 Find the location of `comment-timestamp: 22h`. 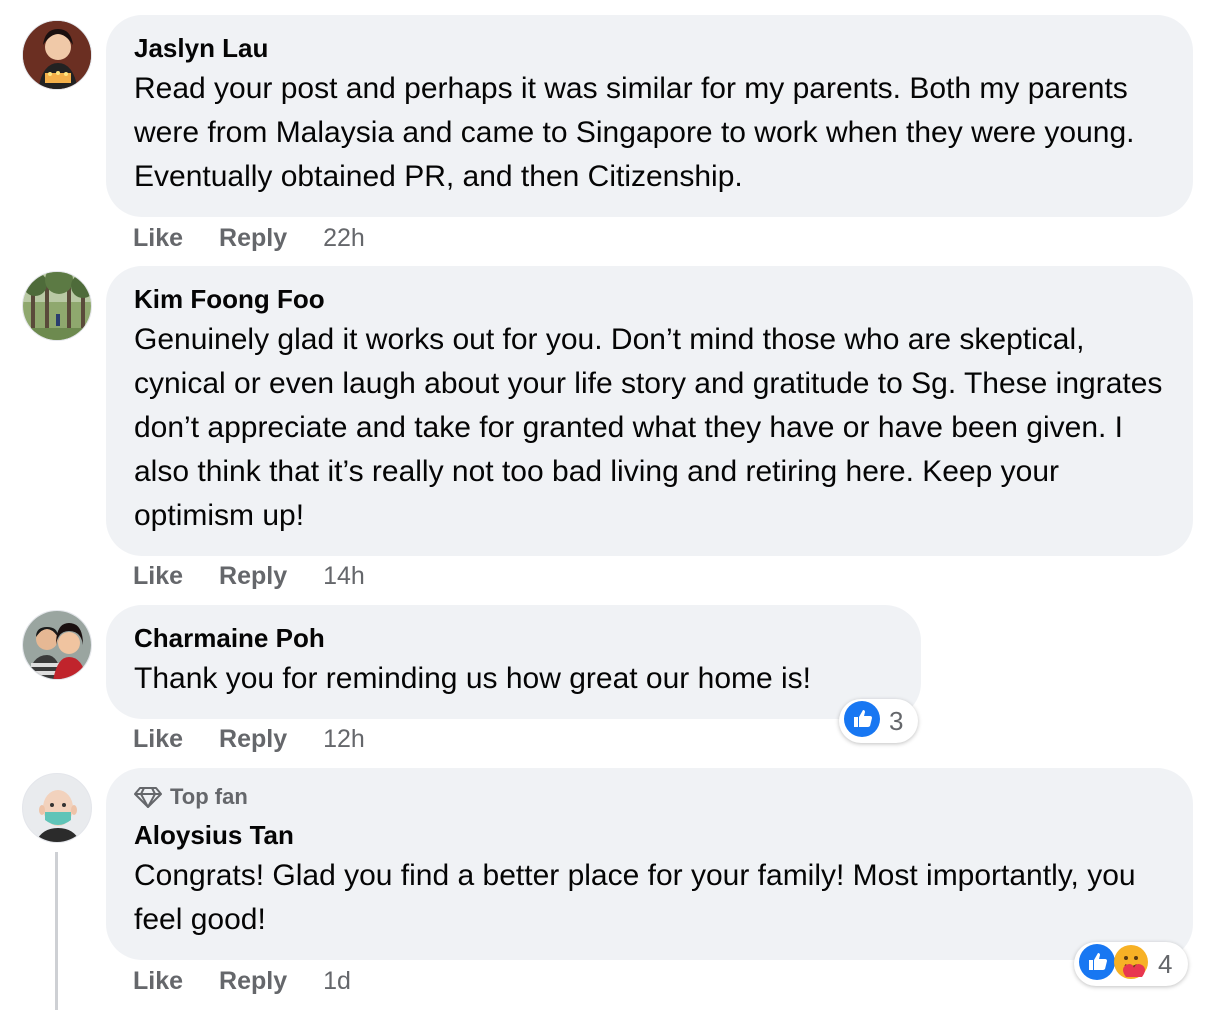

comment-timestamp: 22h is located at coordinates (344, 238).